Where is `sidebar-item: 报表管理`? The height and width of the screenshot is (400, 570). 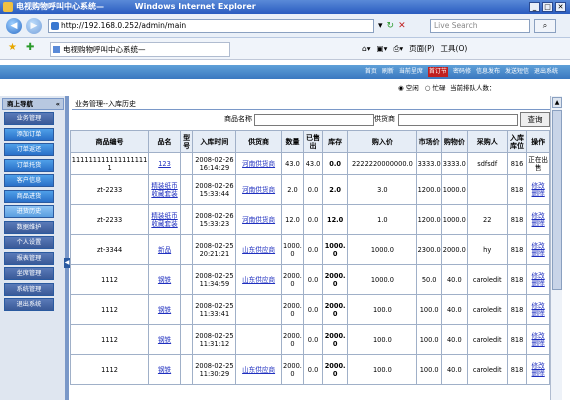
sidebar-item: 报表管理 is located at coordinates (29, 258).